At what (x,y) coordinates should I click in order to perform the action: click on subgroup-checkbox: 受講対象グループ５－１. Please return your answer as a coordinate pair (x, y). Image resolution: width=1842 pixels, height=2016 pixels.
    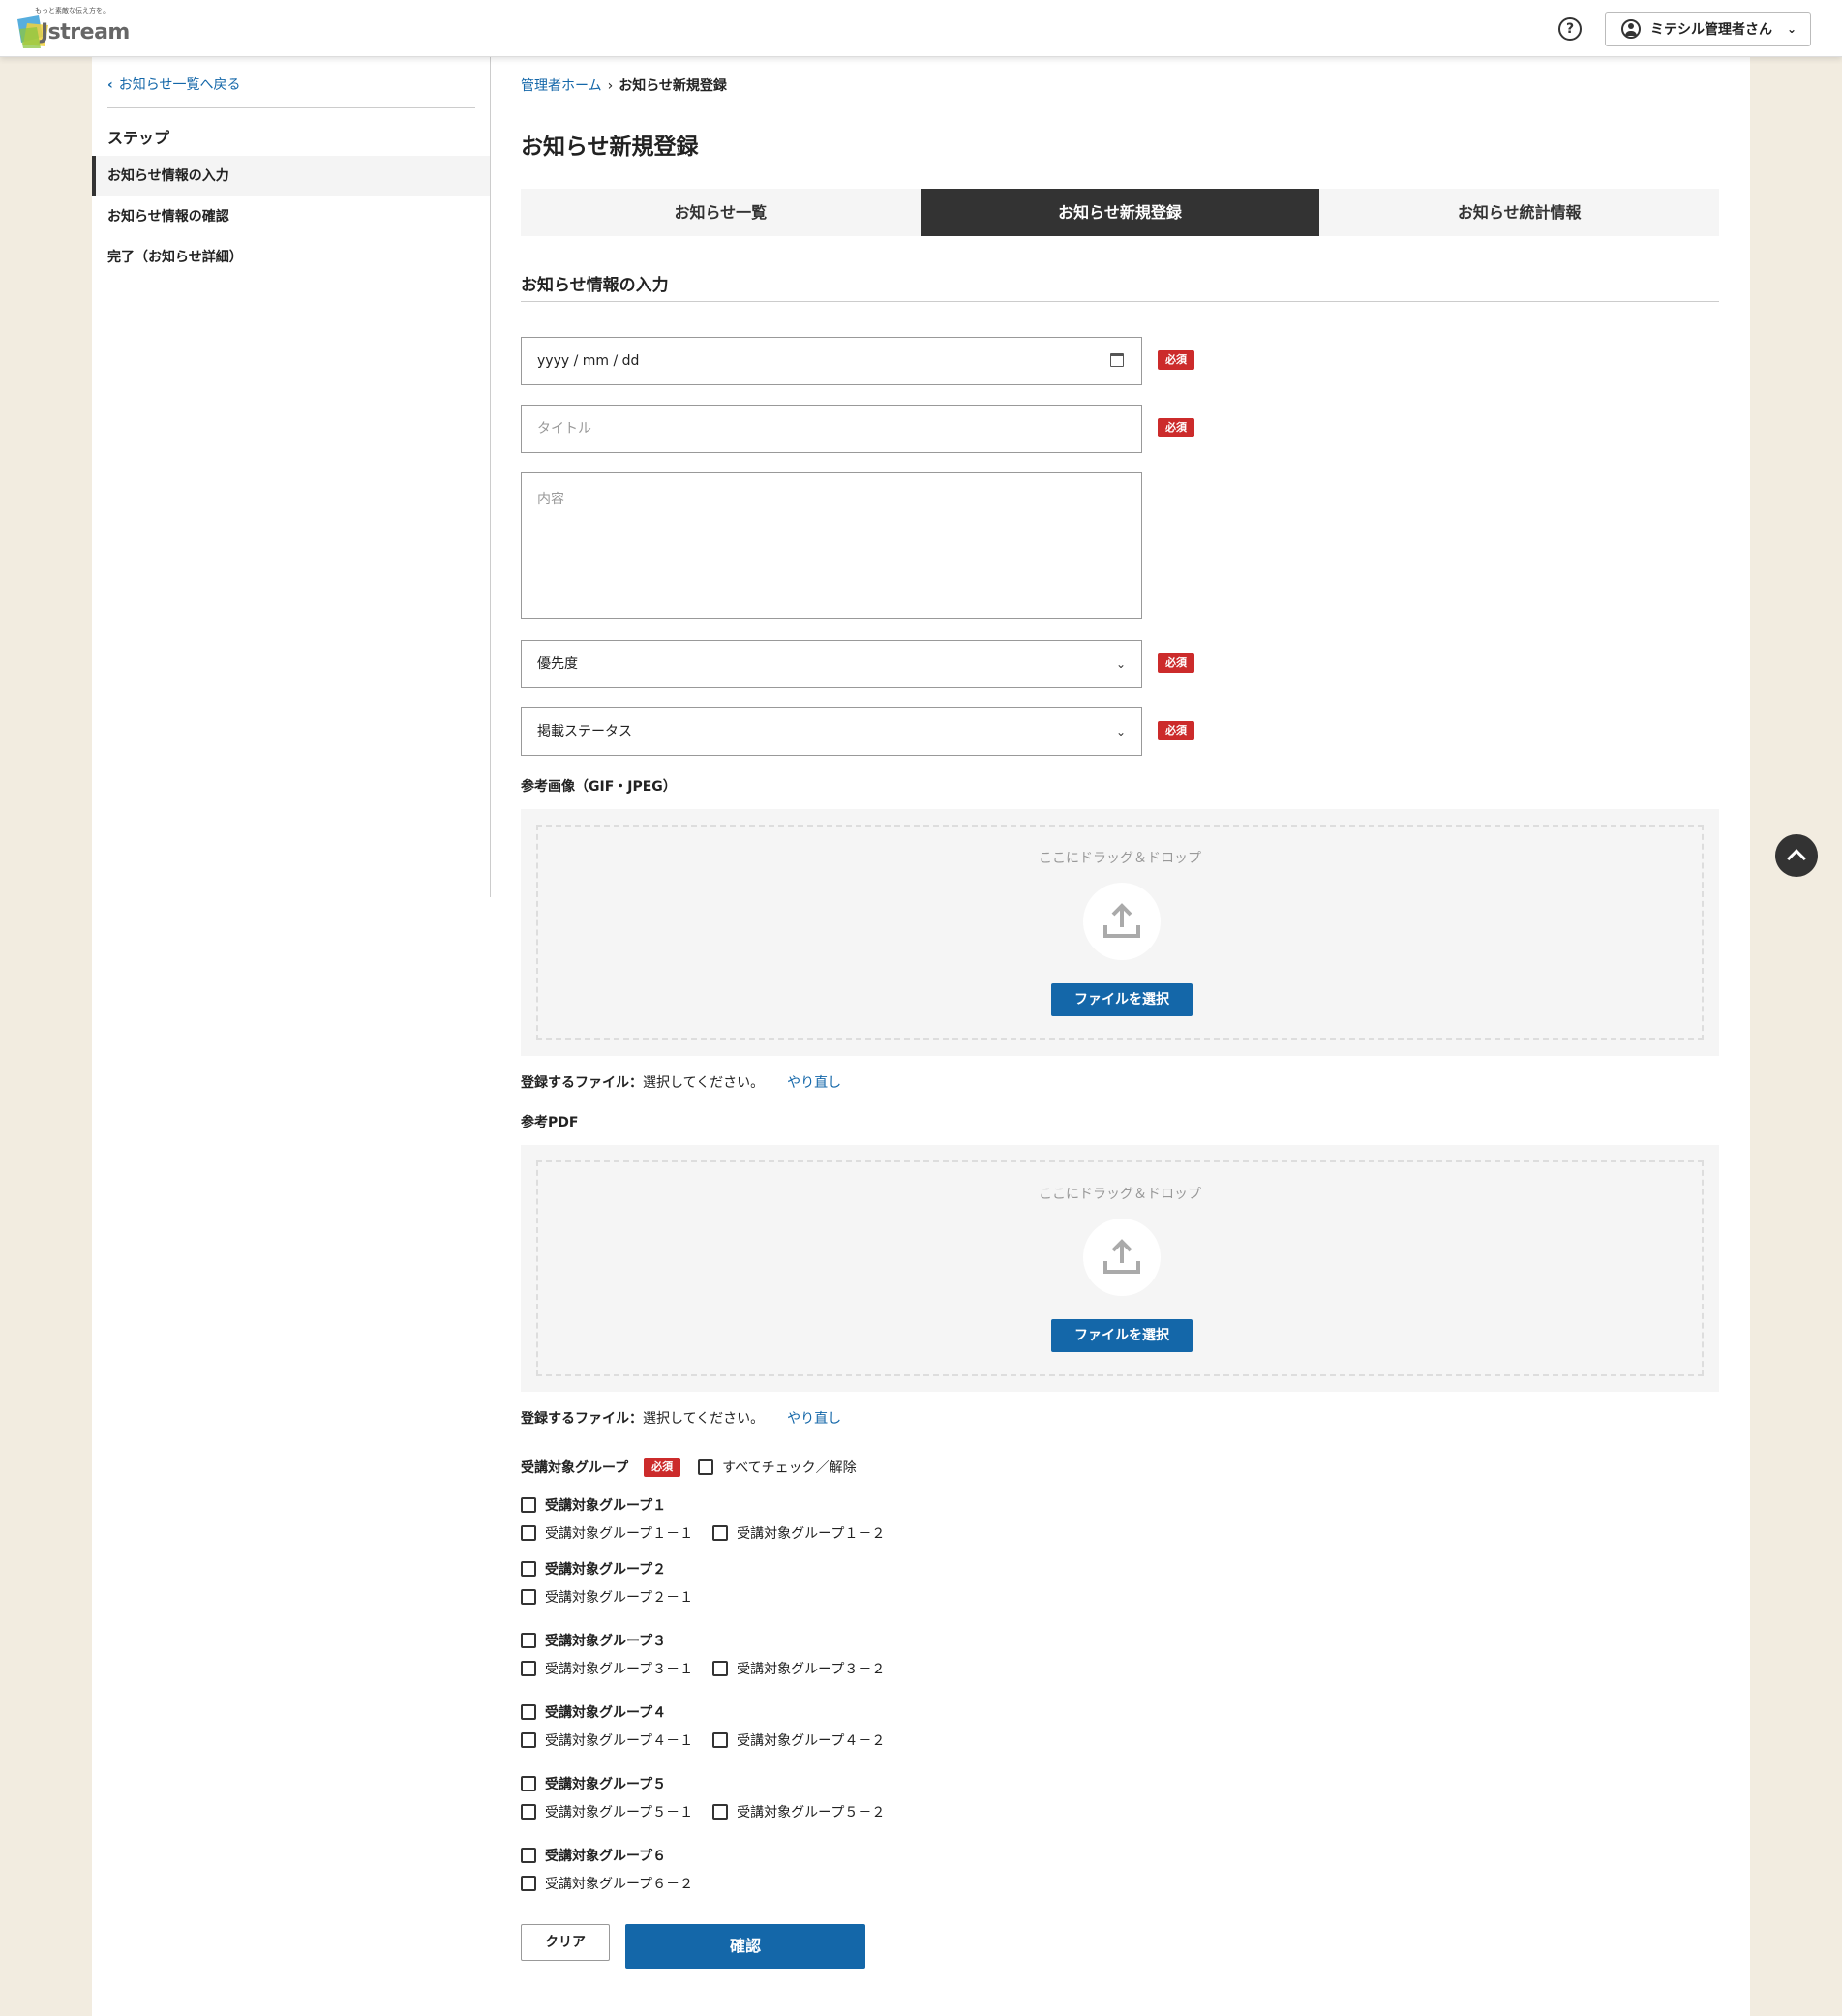
    Looking at the image, I should click on (607, 1811).